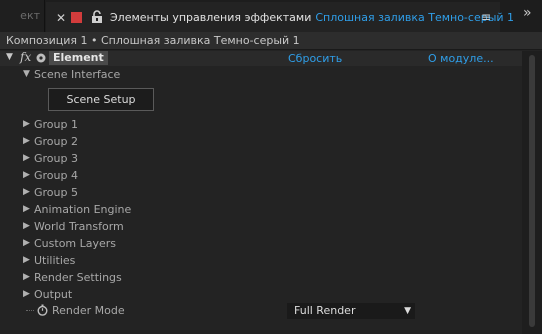 Image resolution: width=542 pixels, height=334 pixels. What do you see at coordinates (261, 243) in the screenshot?
I see `tree-row-group: ▶ Custom Layers` at bounding box center [261, 243].